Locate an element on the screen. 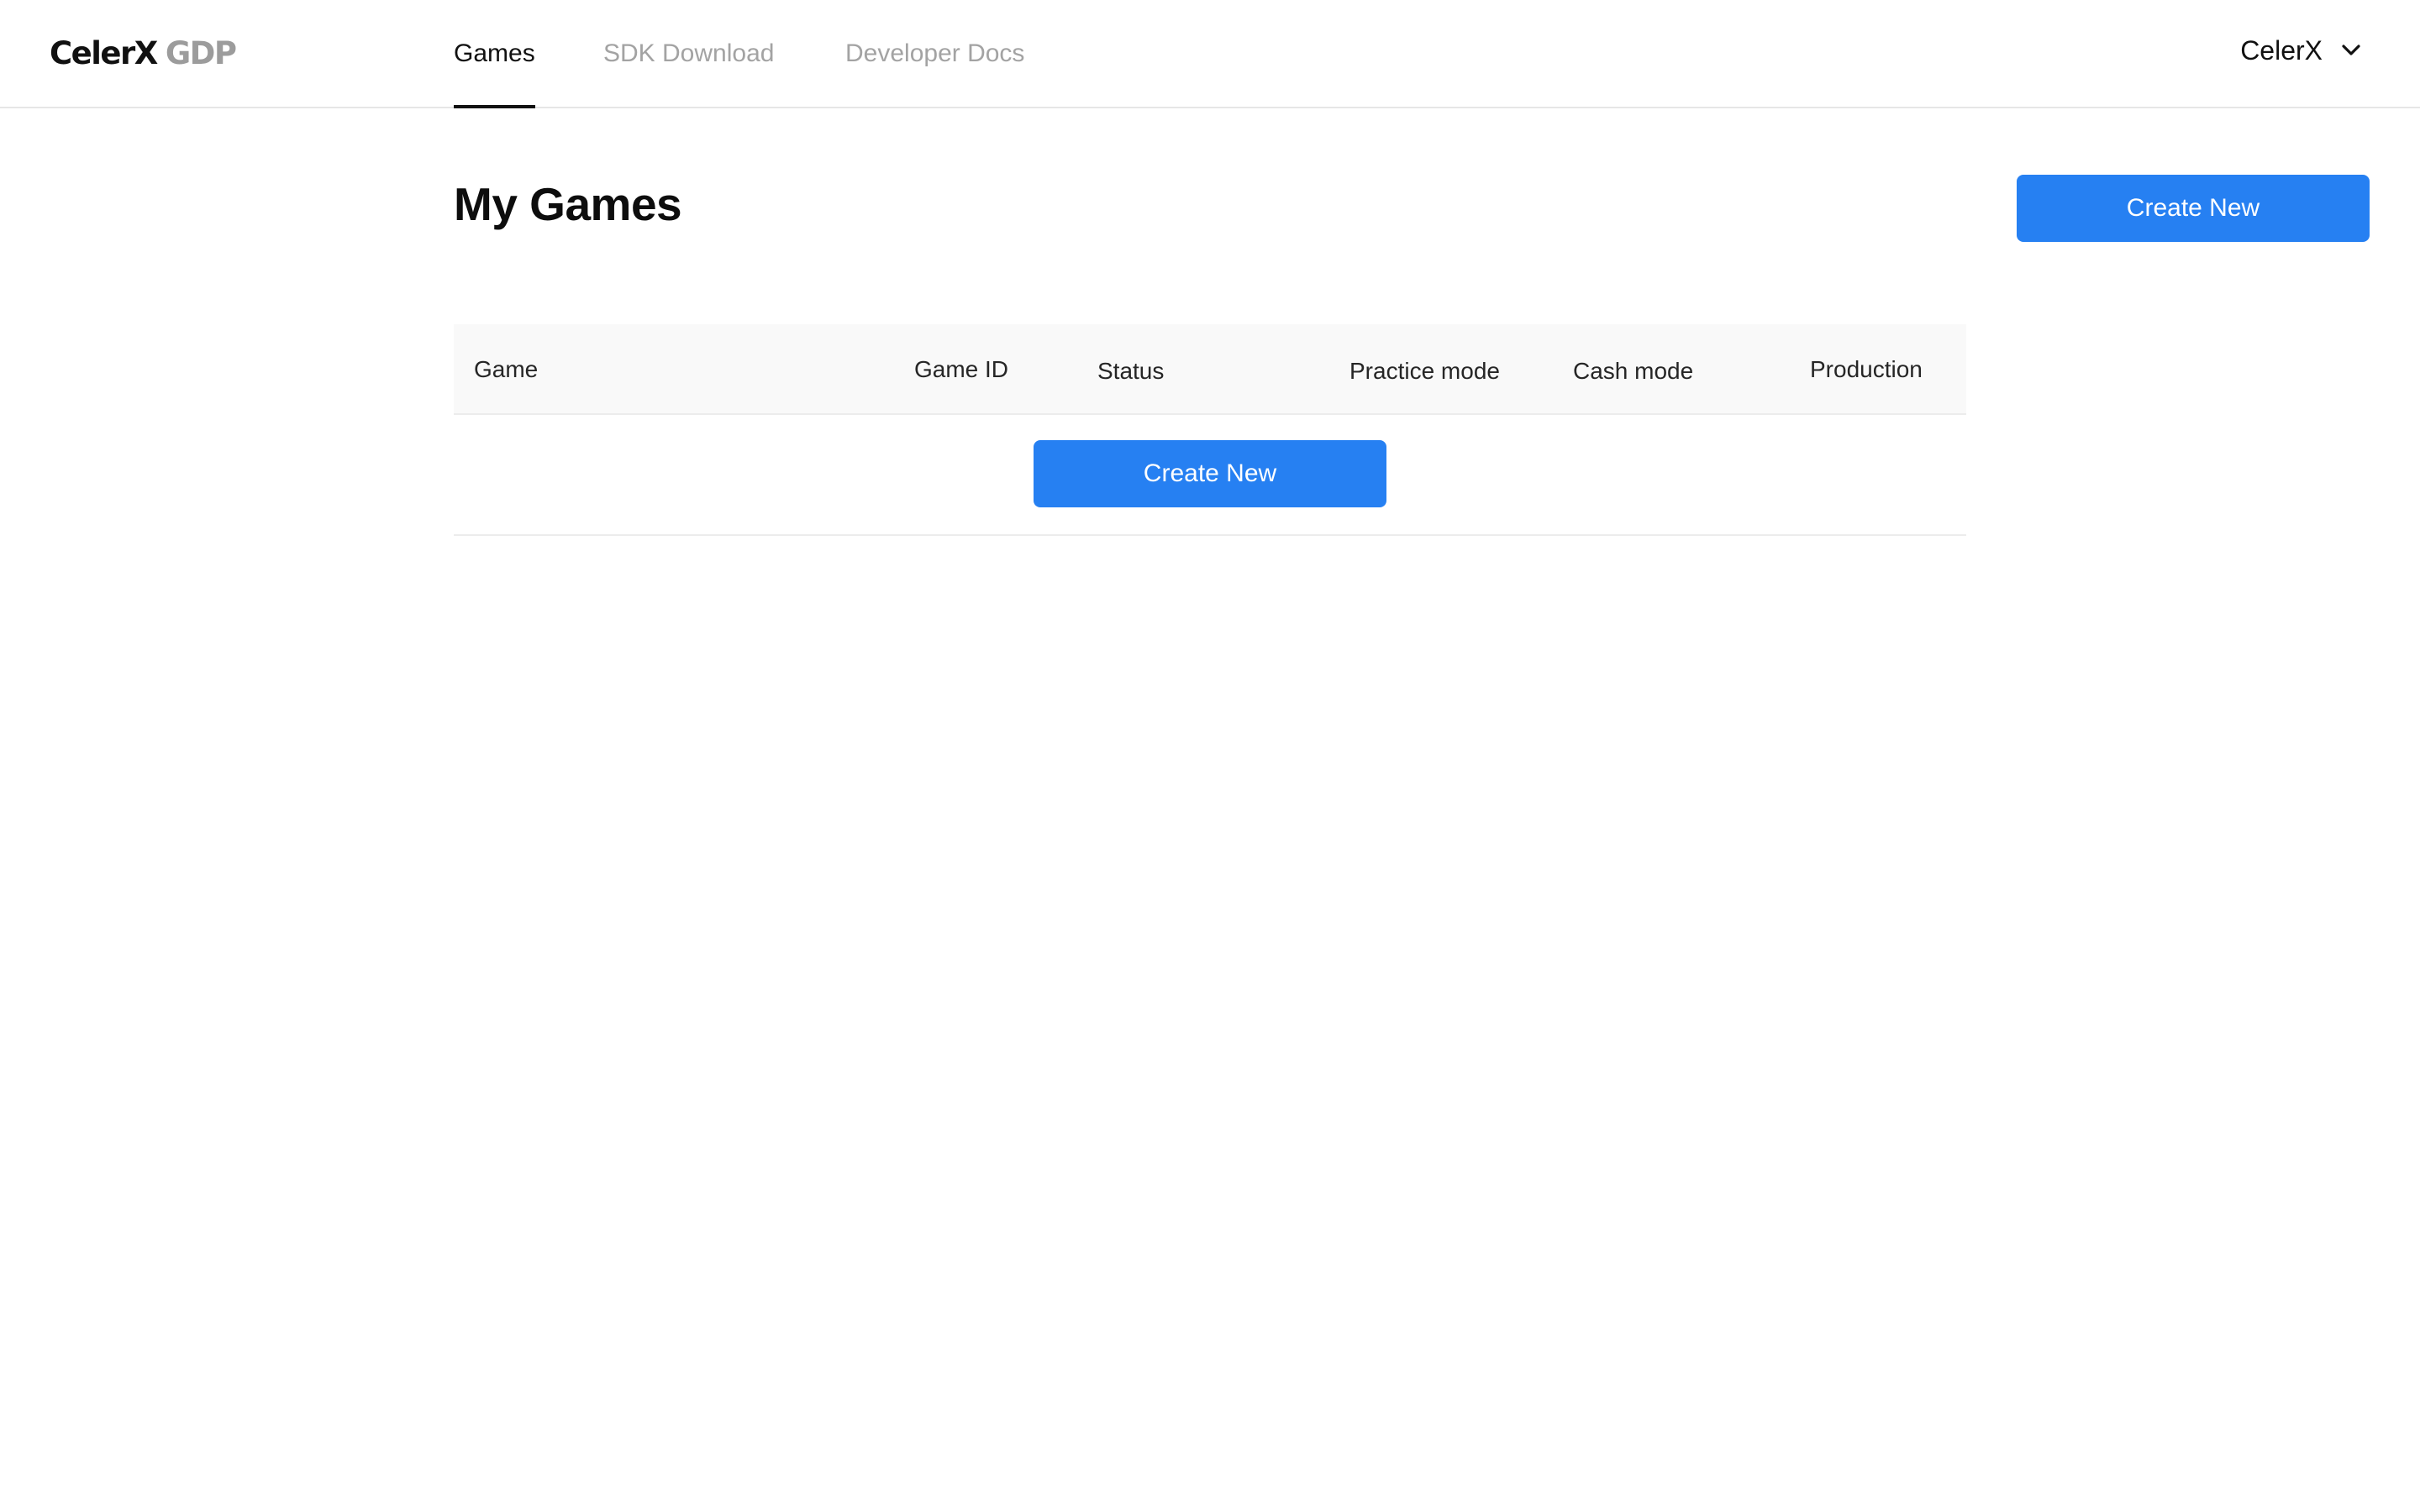  column-header-status: Status is located at coordinates (1131, 371).